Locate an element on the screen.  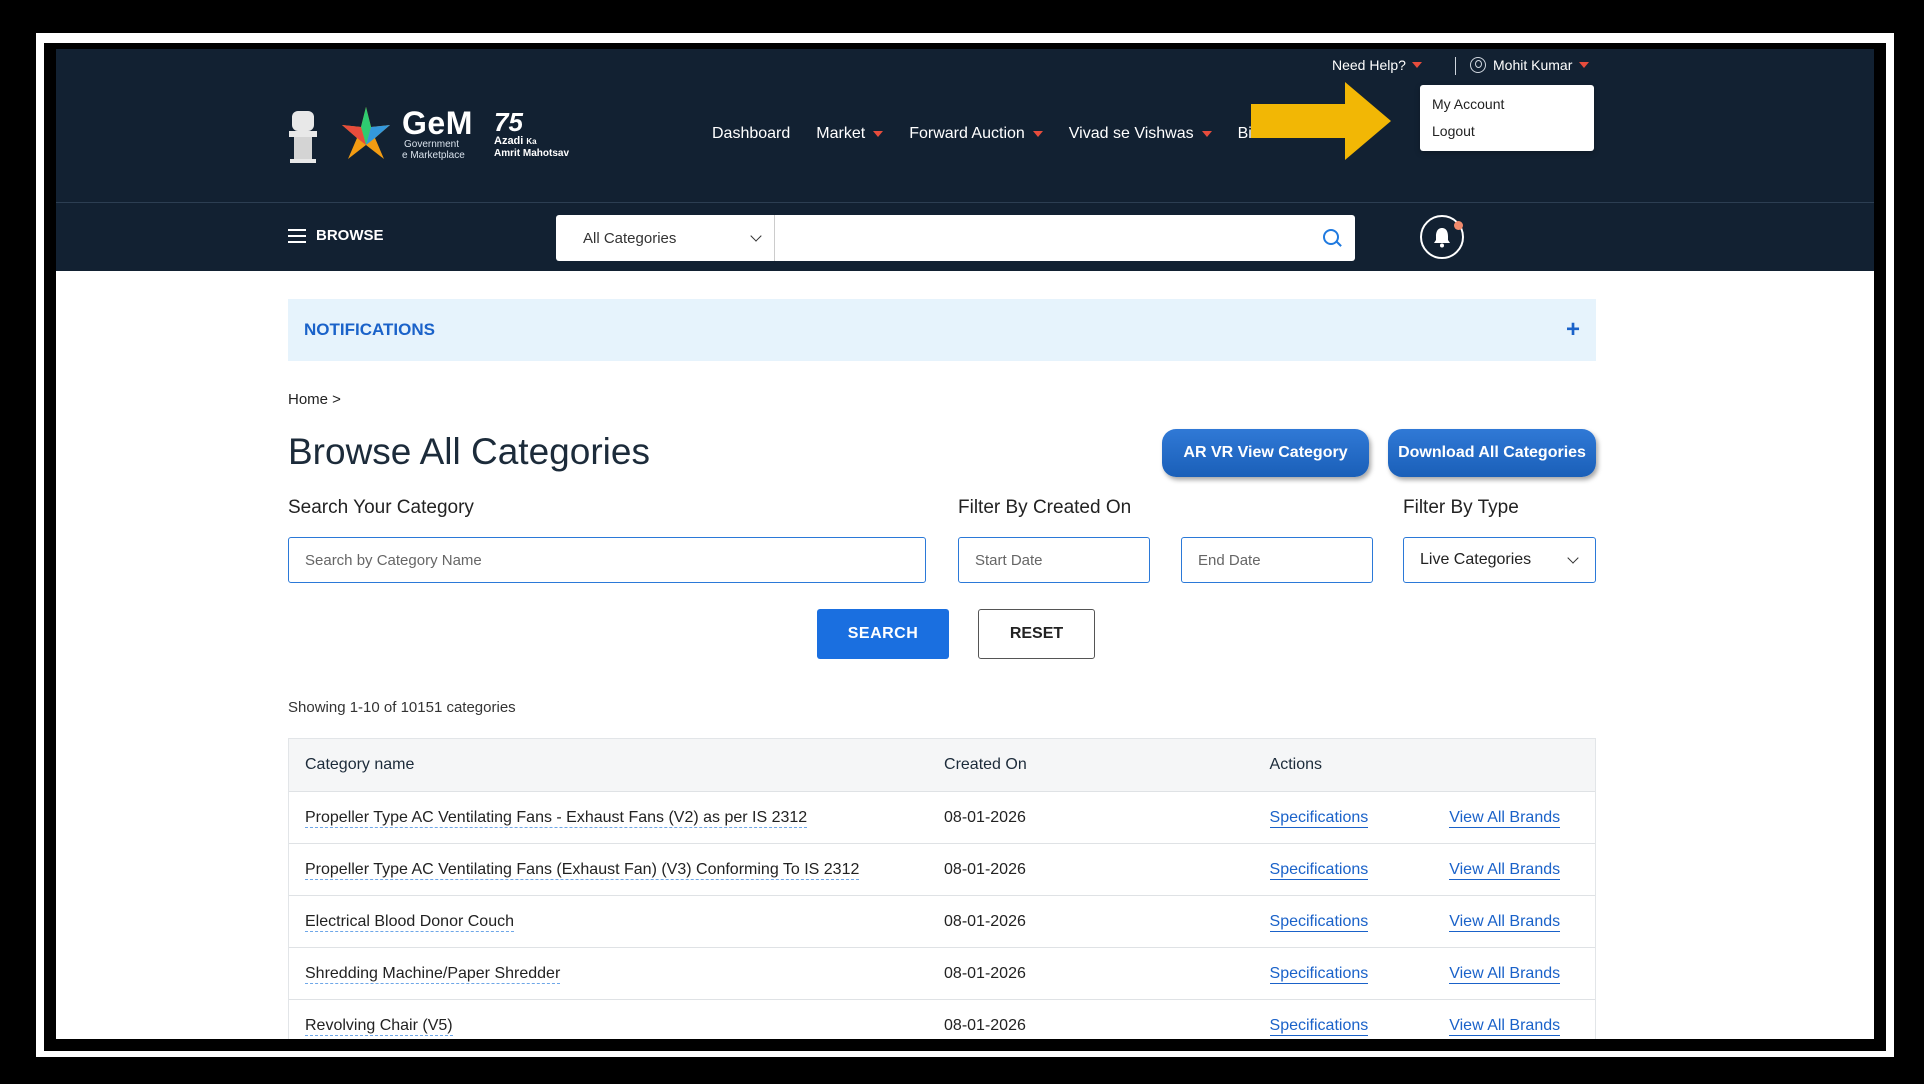
azadi-word: Azadi is located at coordinates (509, 141).